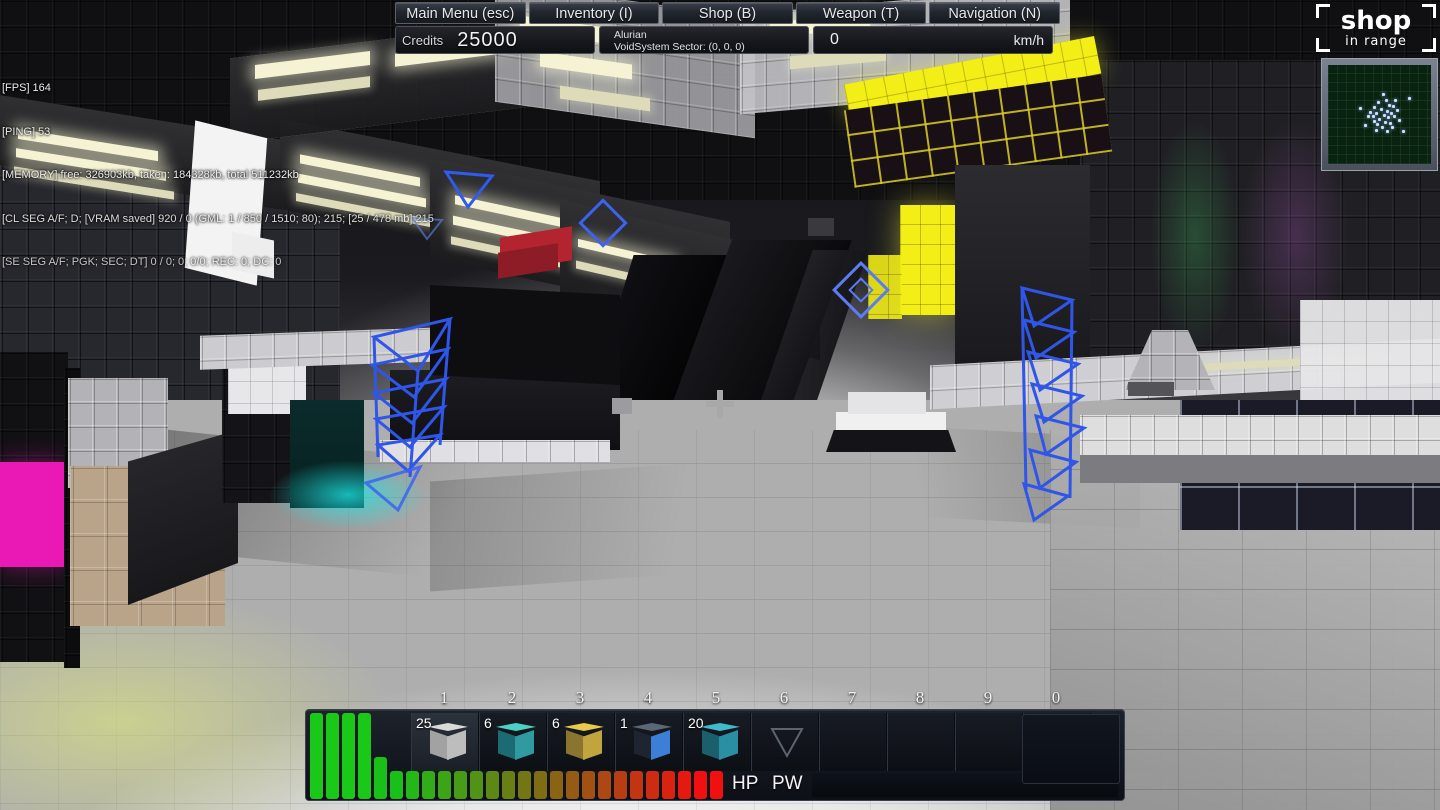 This screenshot has height=810, width=1440. What do you see at coordinates (988, 697) in the screenshot?
I see `slot-number-9: 9` at bounding box center [988, 697].